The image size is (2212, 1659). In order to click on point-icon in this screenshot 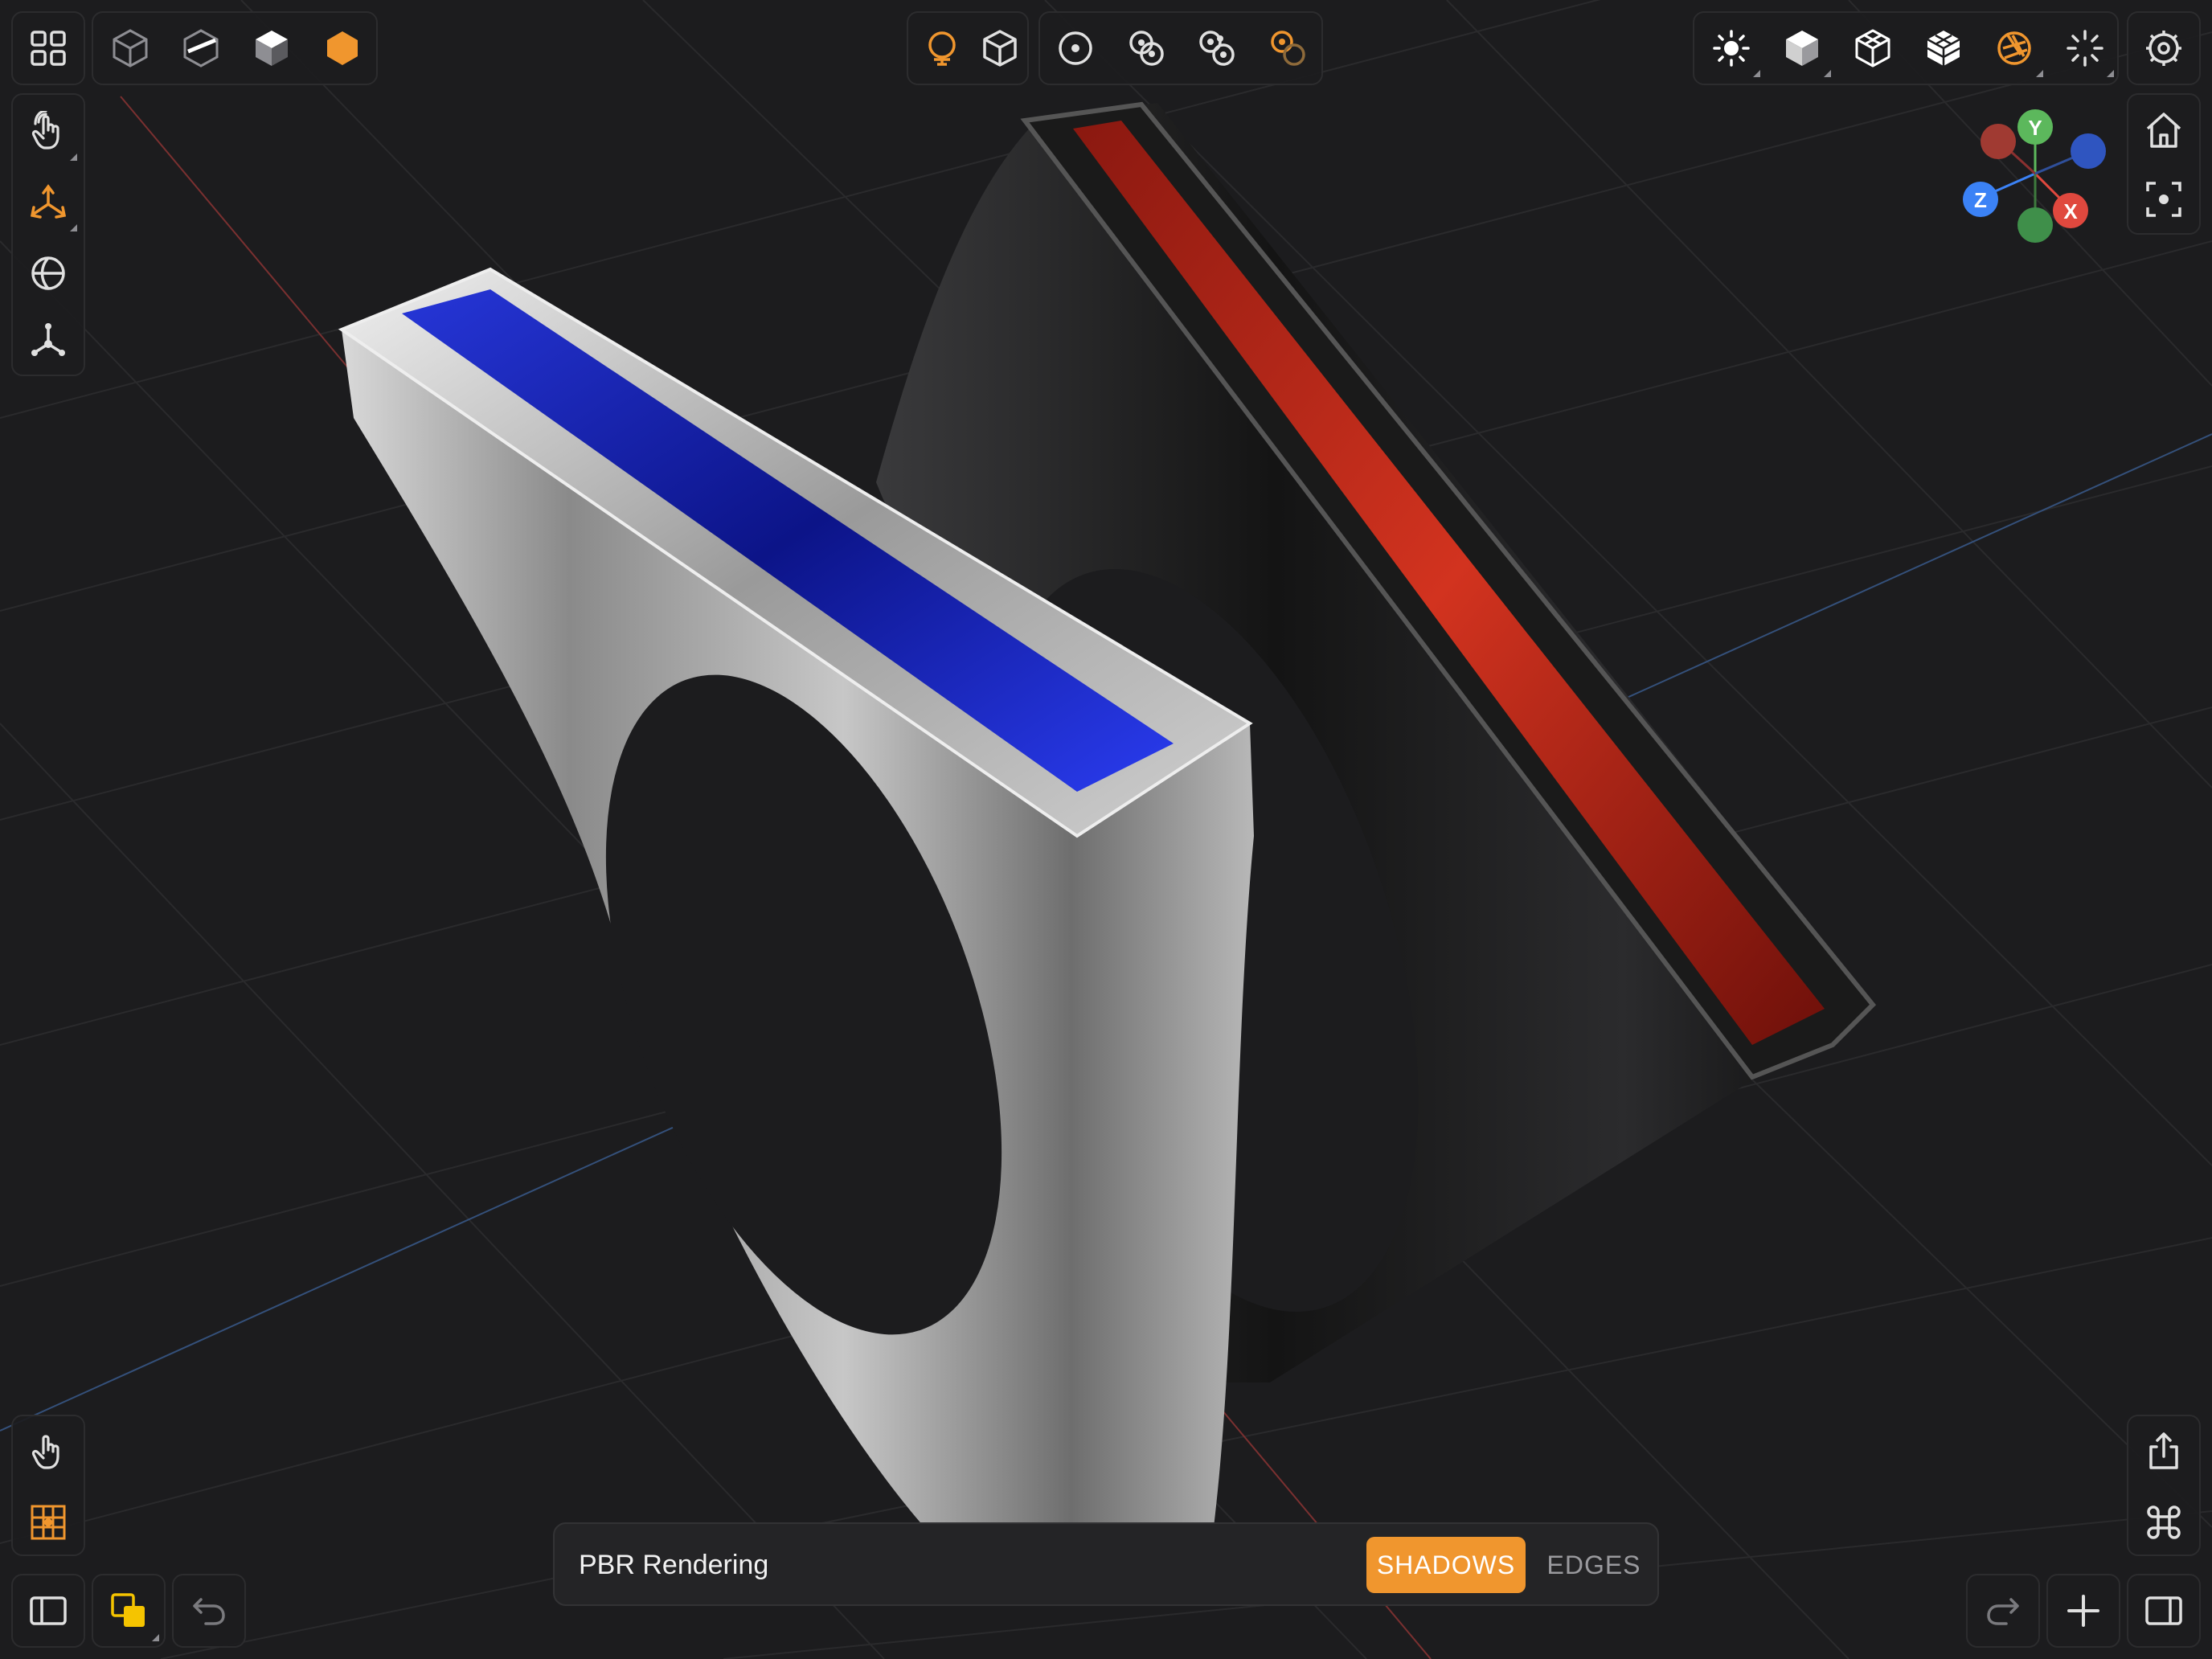, I will do `click(1075, 48)`.